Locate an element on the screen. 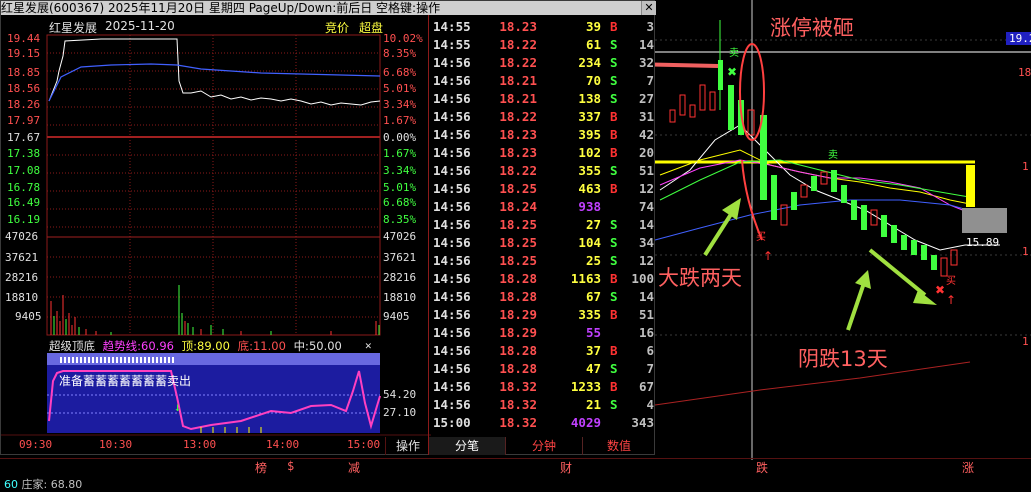 This screenshot has width=1031, height=492. sub-indicator-label: 60 庄家: 68.80 is located at coordinates (43, 484).